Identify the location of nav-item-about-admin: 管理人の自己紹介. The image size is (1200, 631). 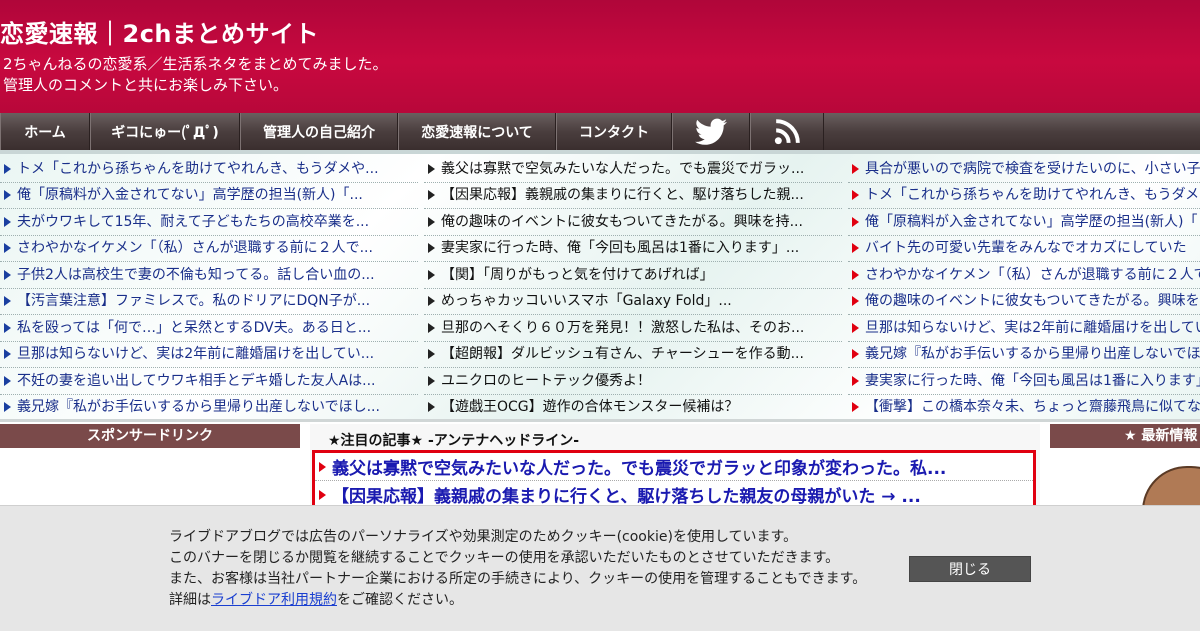
(319, 131).